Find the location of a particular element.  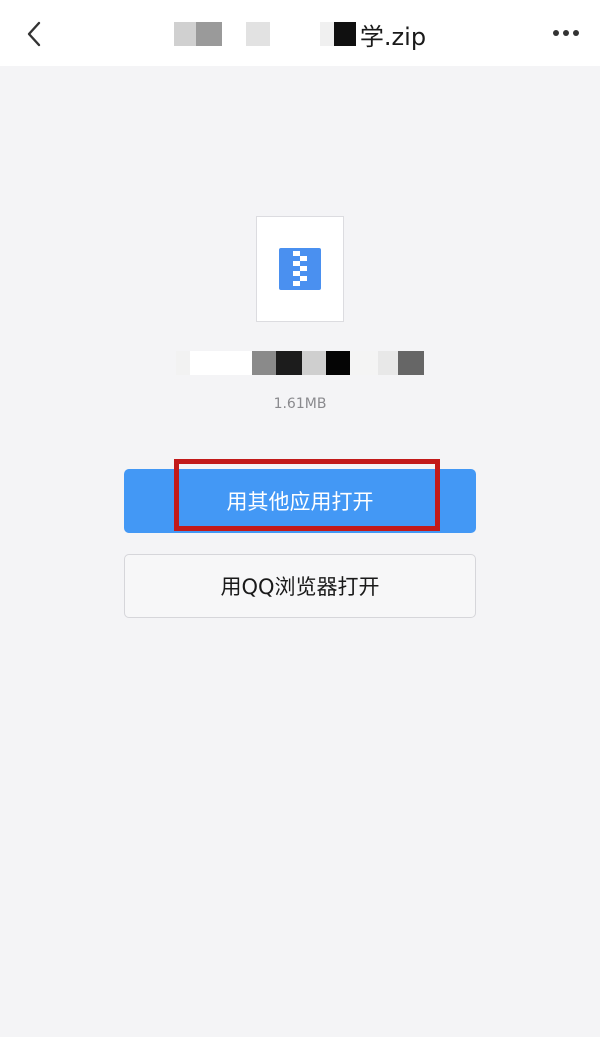

back-button is located at coordinates (34, 34).